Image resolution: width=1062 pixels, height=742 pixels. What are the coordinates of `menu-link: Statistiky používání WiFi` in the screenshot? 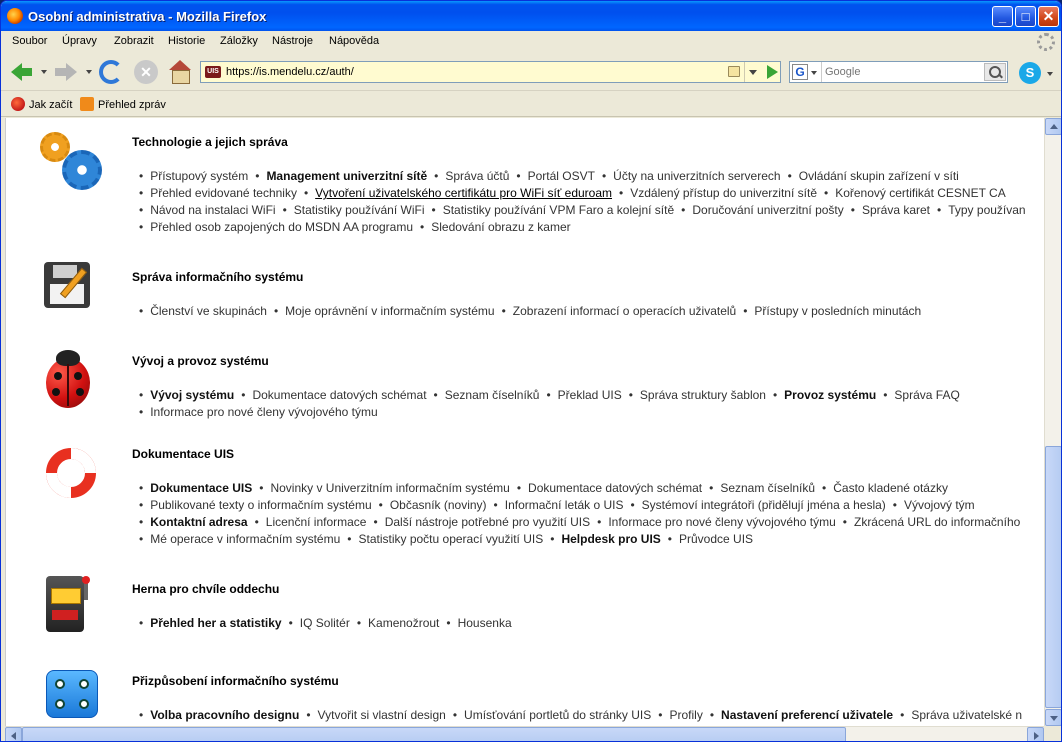 It's located at (359, 210).